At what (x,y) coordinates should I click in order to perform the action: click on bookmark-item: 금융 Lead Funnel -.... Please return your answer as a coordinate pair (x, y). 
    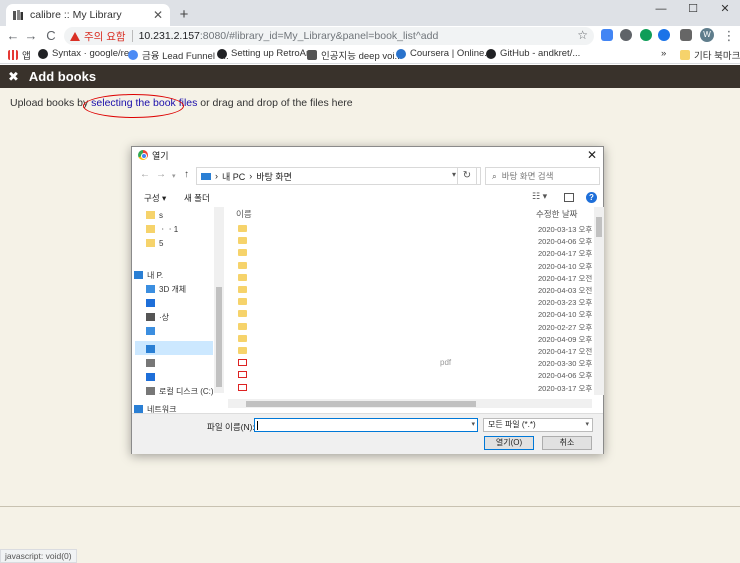
    Looking at the image, I should click on (178, 55).